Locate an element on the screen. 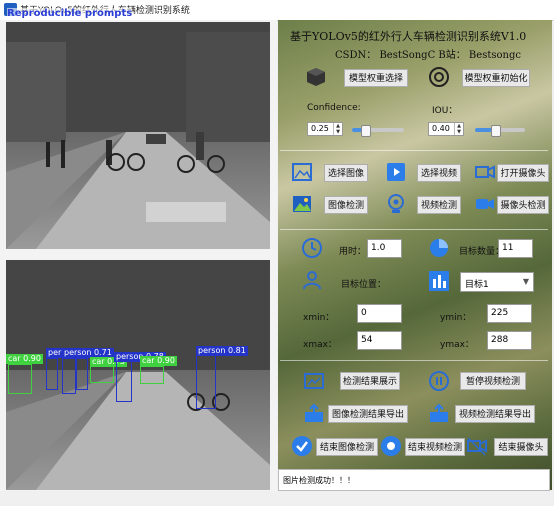 This screenshot has height=506, width=554. end-camera-button: 结束摄像头 is located at coordinates (521, 447).